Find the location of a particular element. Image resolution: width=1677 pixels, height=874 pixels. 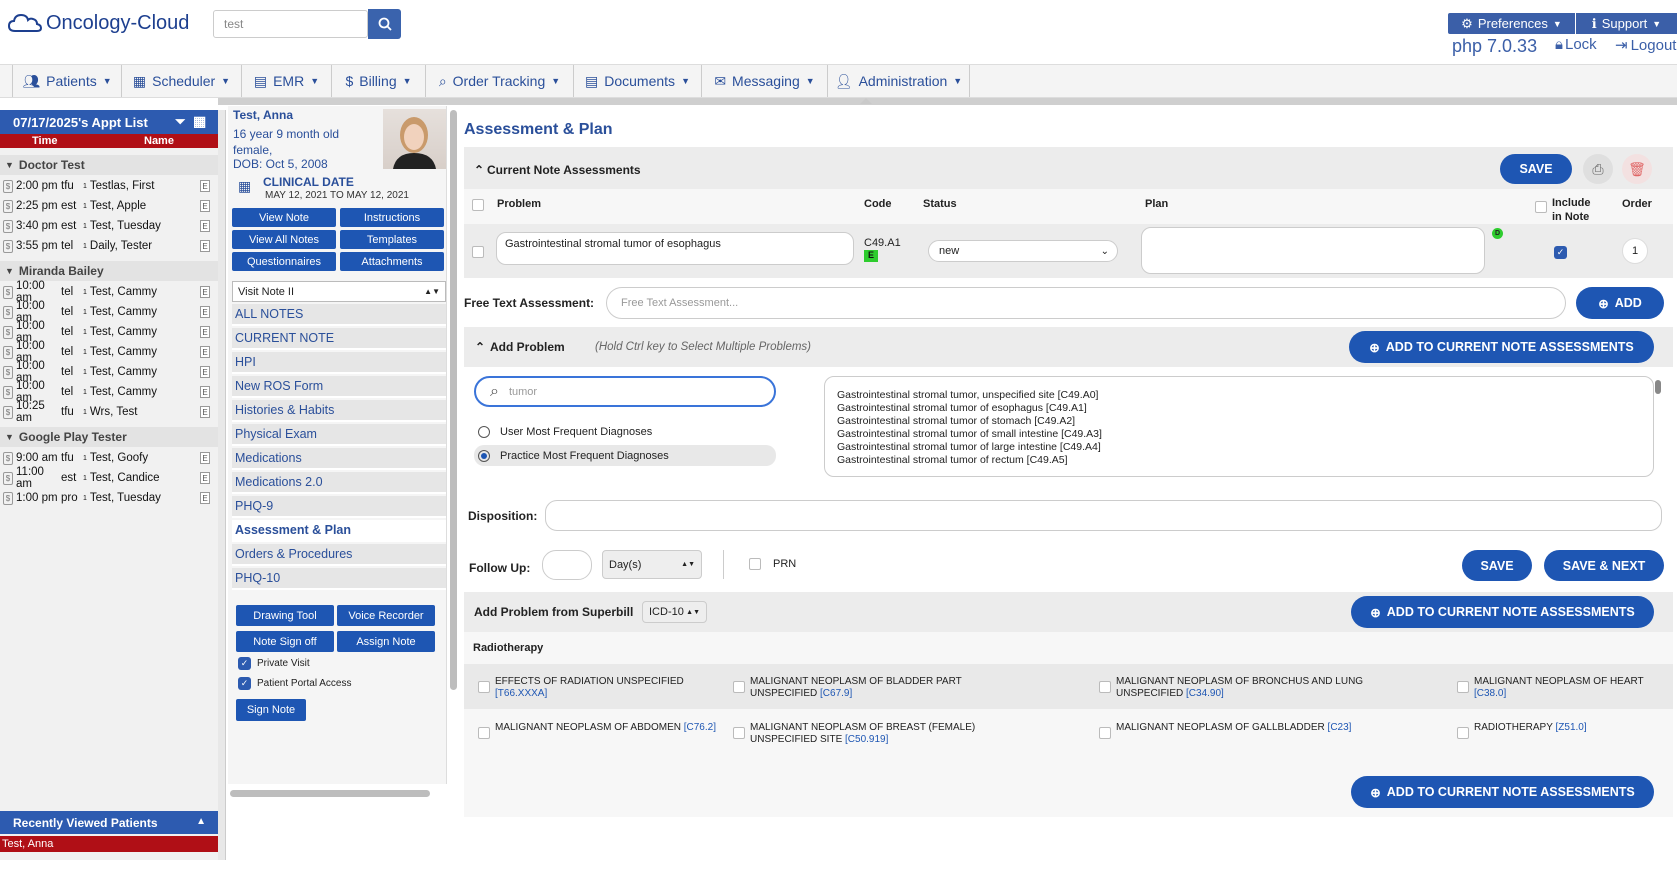

delete-button: 🗑︎ is located at coordinates (1637, 169).